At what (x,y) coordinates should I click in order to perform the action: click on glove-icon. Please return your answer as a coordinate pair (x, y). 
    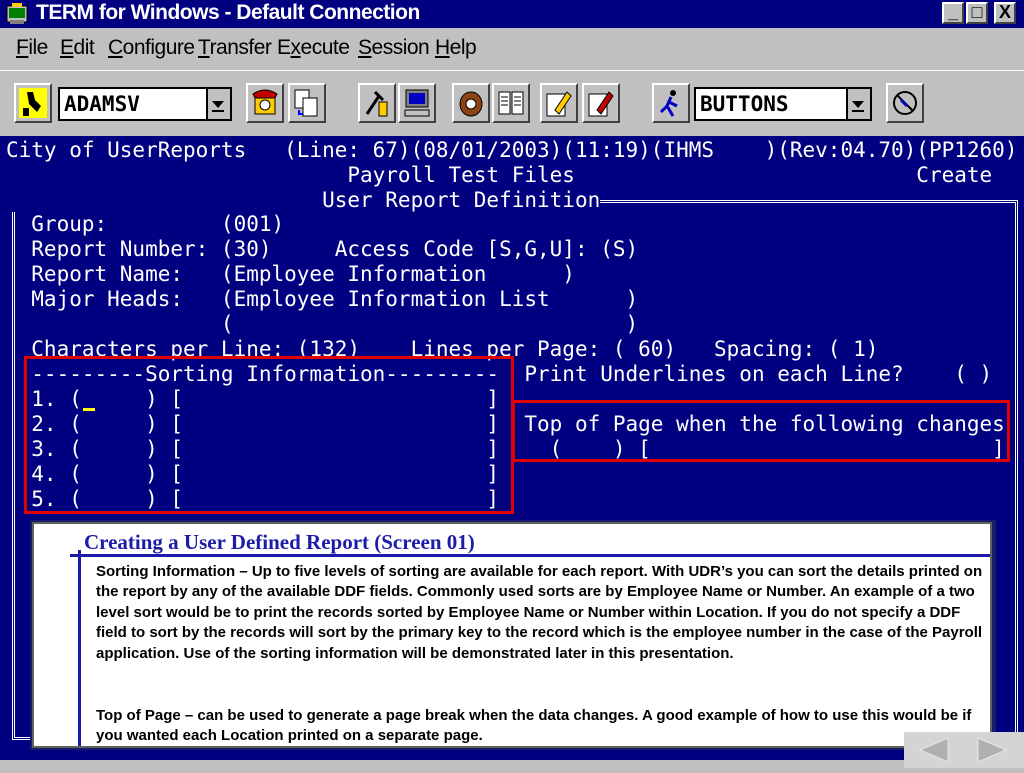
    Looking at the image, I should click on (471, 104).